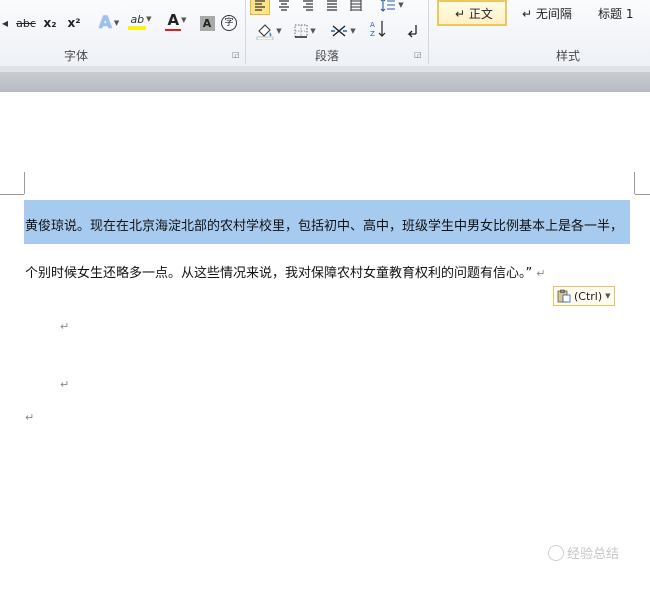 The width and height of the screenshot is (650, 600). I want to click on enclose-char-icon: 字, so click(229, 23).